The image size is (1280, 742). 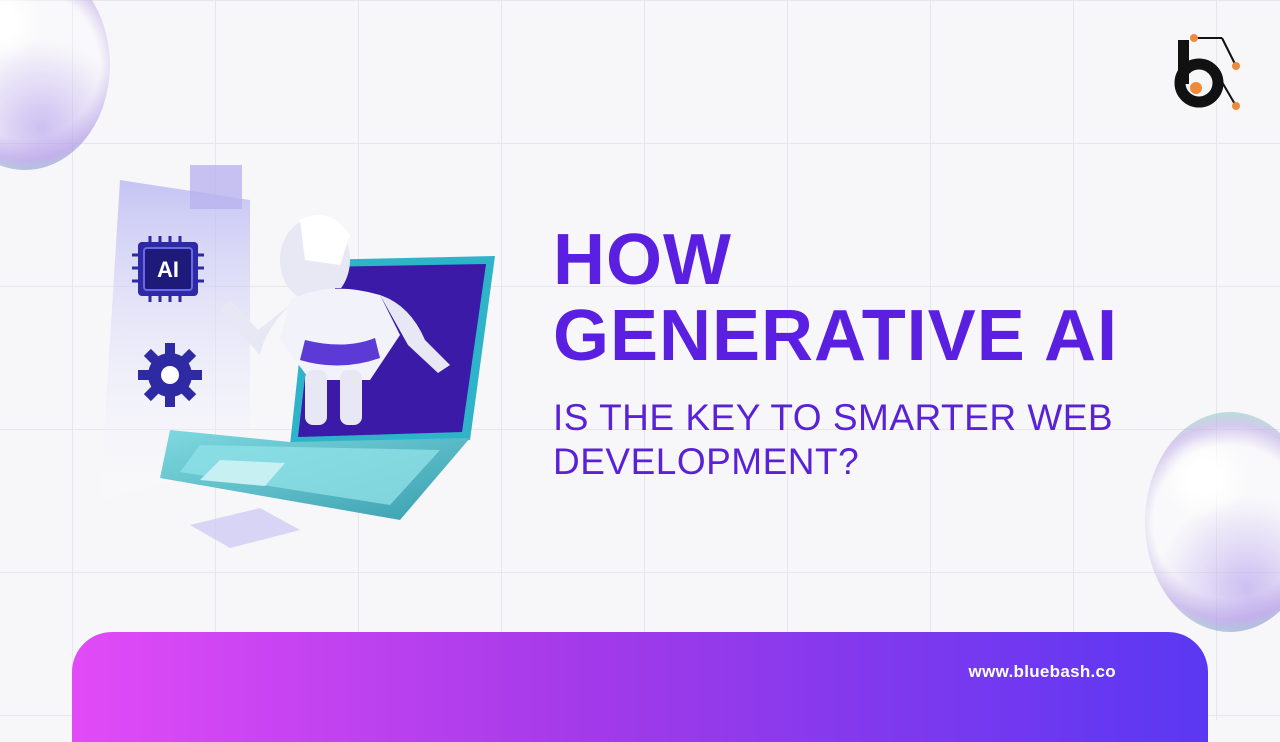 What do you see at coordinates (1042, 672) in the screenshot?
I see `website-link: www.bluebash.co` at bounding box center [1042, 672].